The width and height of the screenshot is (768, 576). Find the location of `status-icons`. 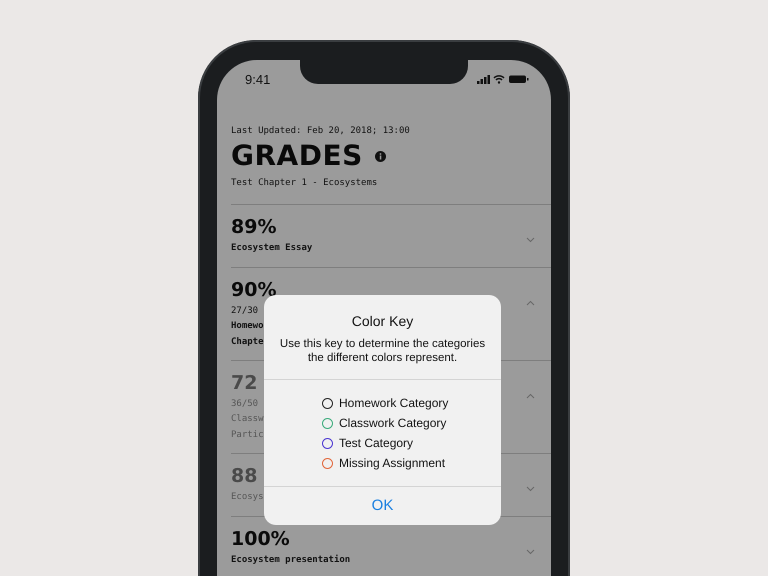

status-icons is located at coordinates (503, 79).